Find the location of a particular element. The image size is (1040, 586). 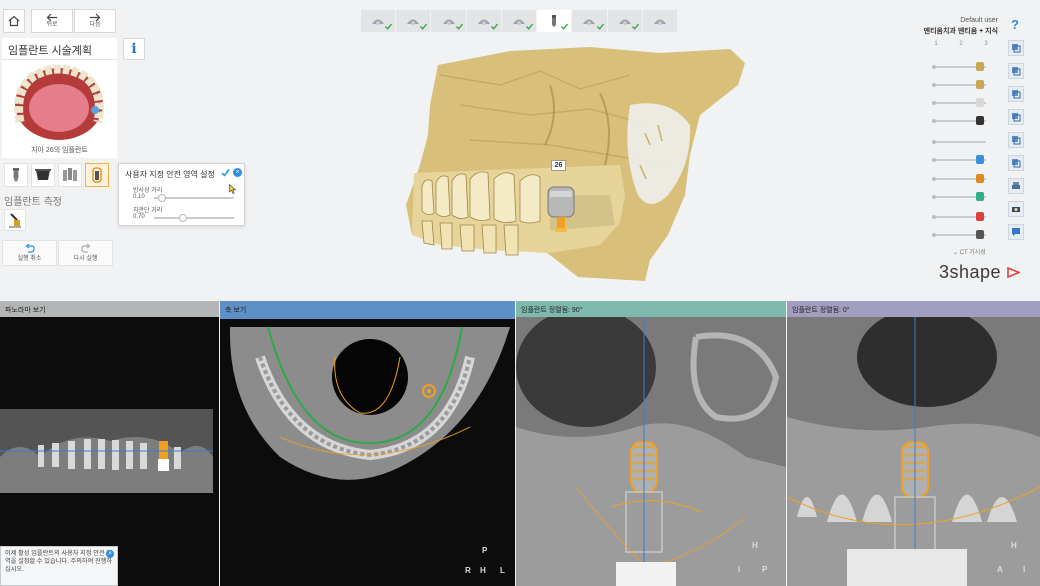

tool-multiple-implants is located at coordinates (70, 175).